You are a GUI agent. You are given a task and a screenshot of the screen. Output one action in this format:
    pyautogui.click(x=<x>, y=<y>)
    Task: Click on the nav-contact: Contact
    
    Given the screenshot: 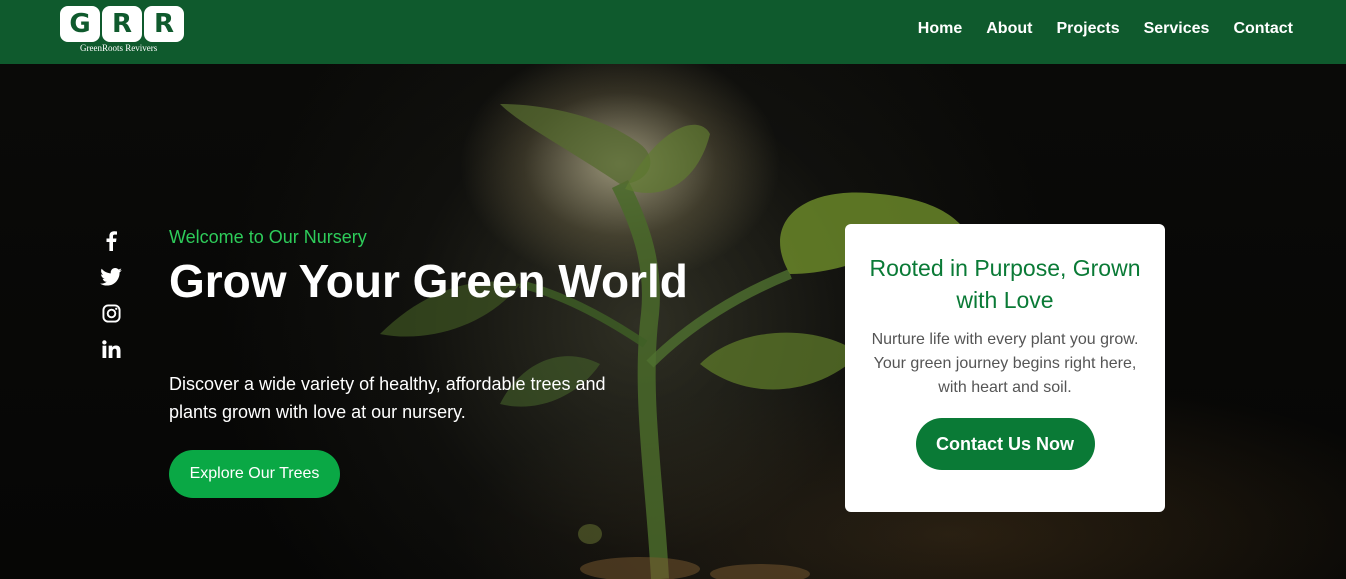 What is the action you would take?
    pyautogui.click(x=1263, y=29)
    